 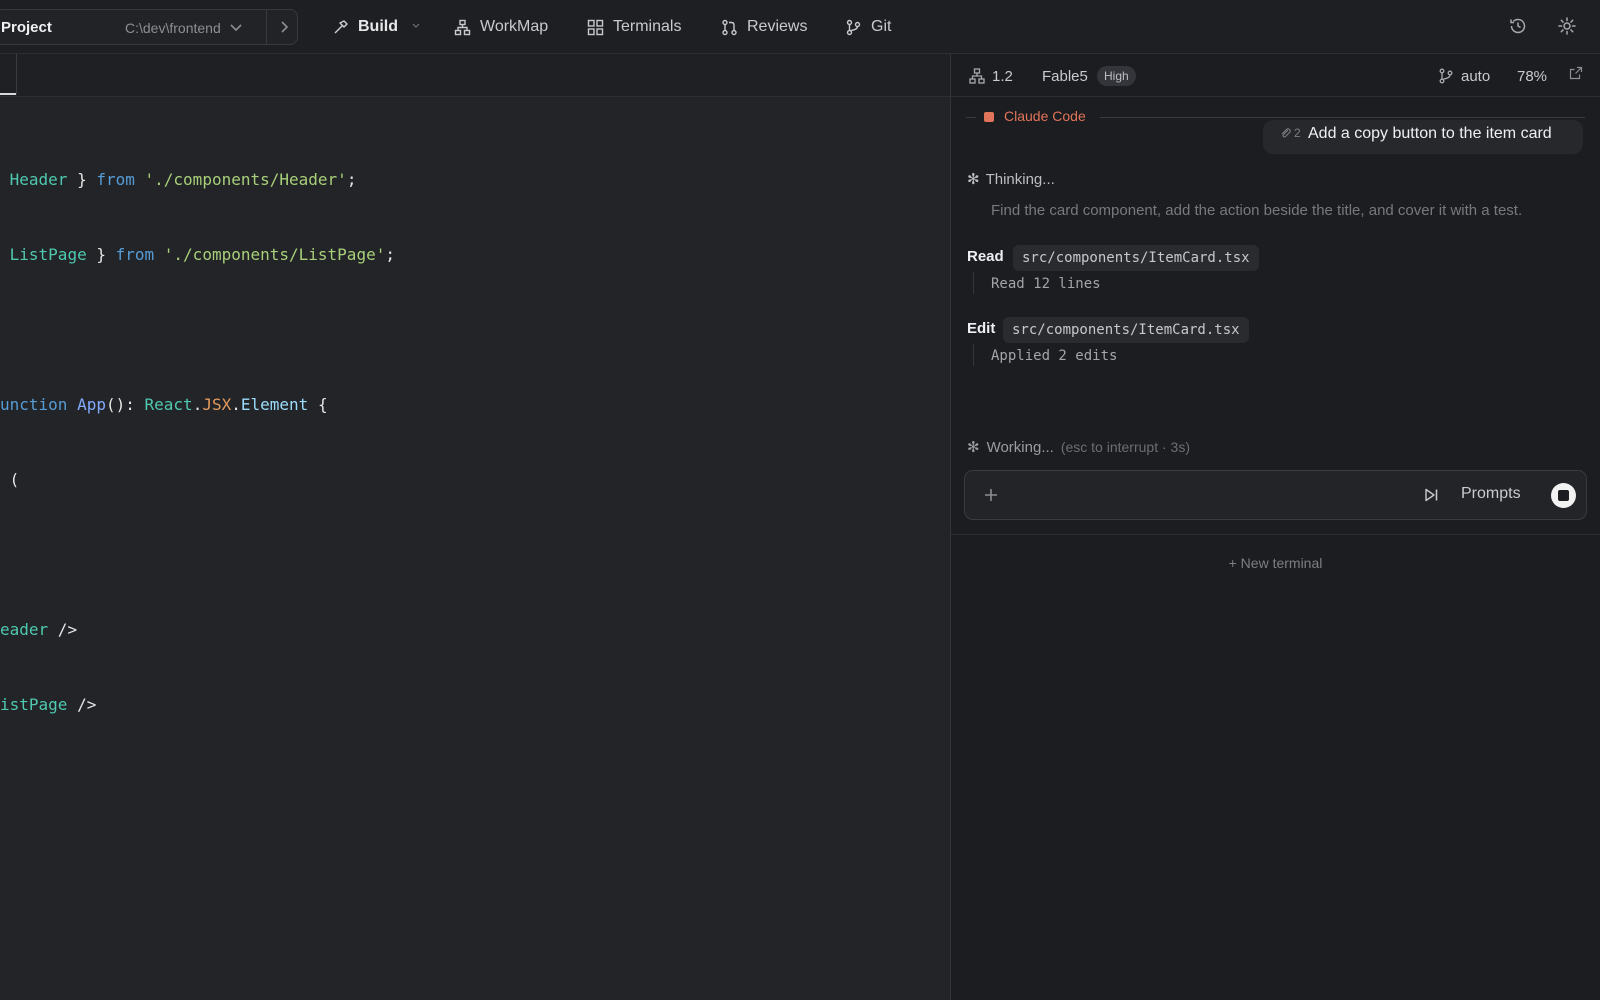 I want to click on chevron-right-icon, so click(x=284, y=27).